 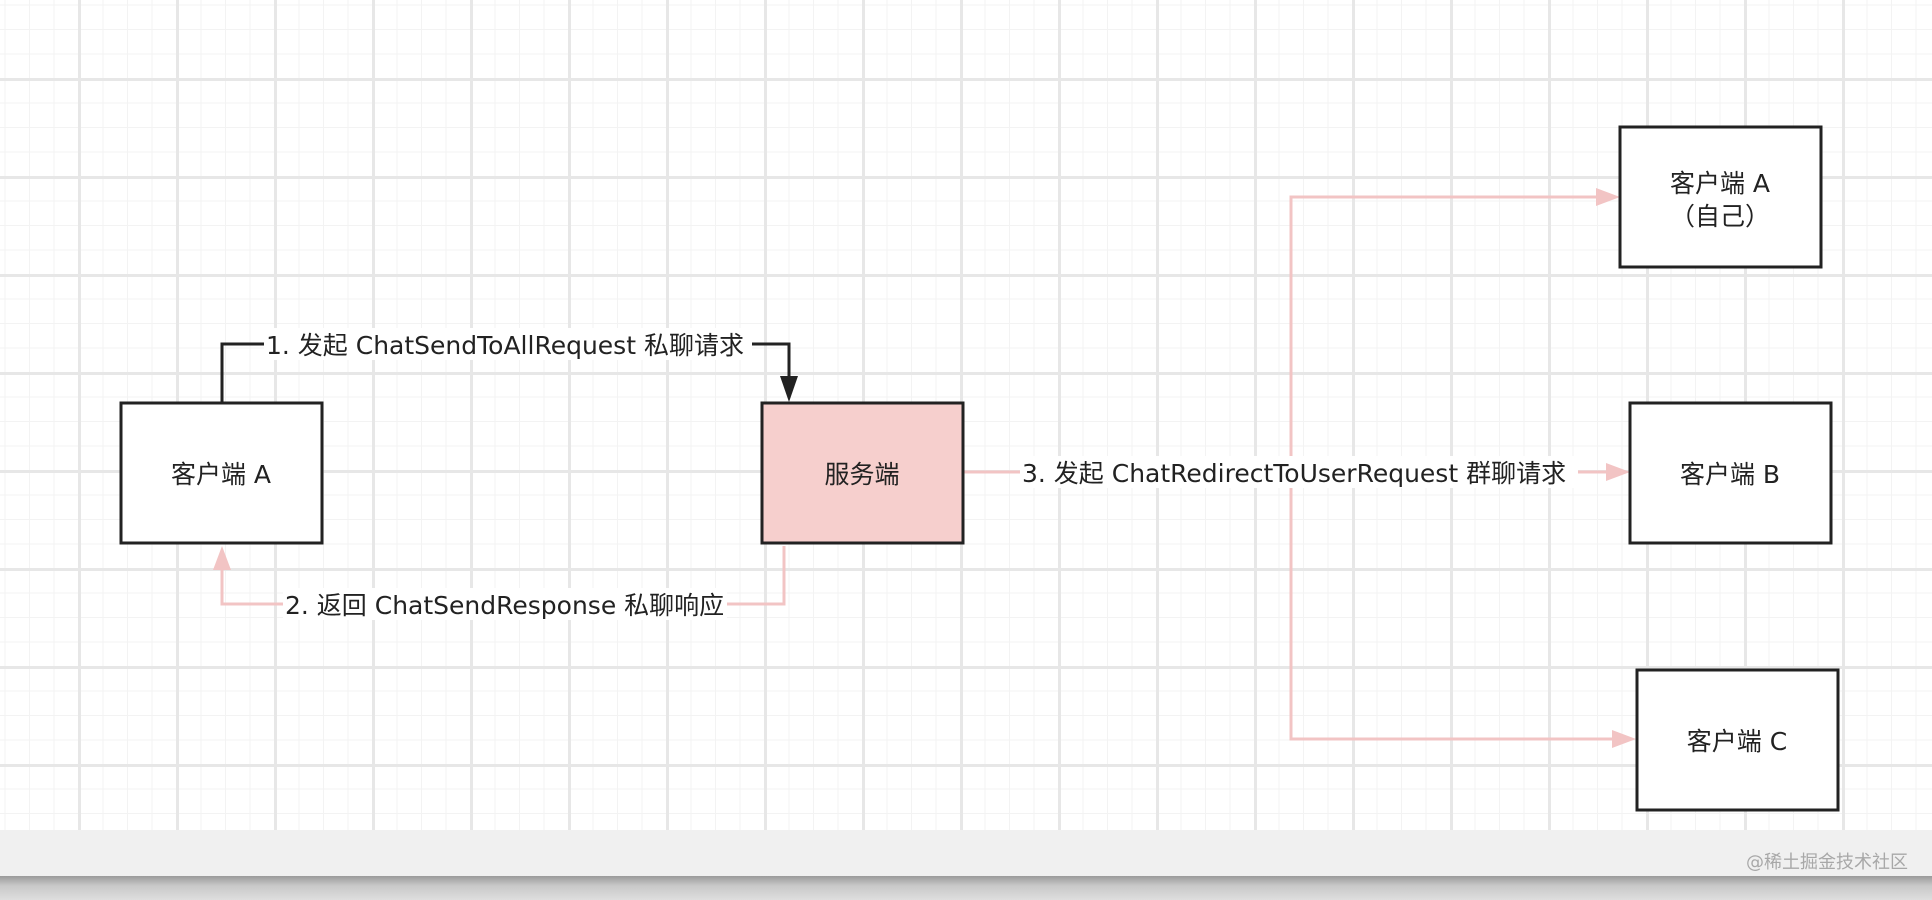 What do you see at coordinates (504, 605) in the screenshot?
I see `edge-step2-label: 2. 返回 ChatSendResponse 私聊响应` at bounding box center [504, 605].